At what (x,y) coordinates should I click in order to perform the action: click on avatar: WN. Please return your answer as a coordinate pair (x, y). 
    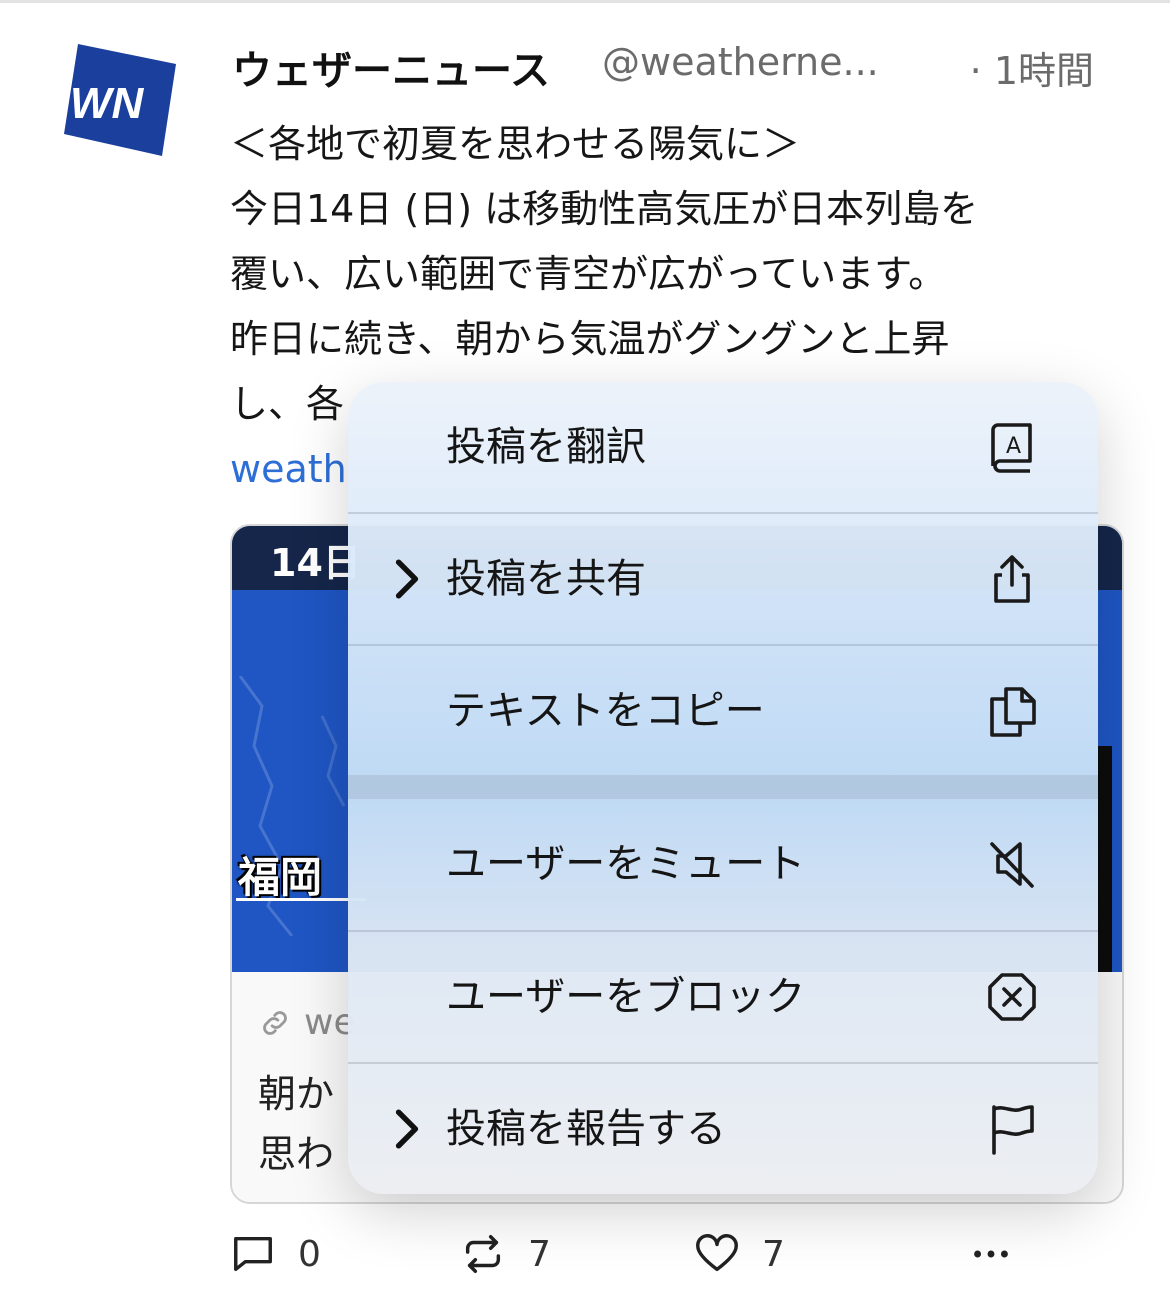
    Looking at the image, I should click on (120, 100).